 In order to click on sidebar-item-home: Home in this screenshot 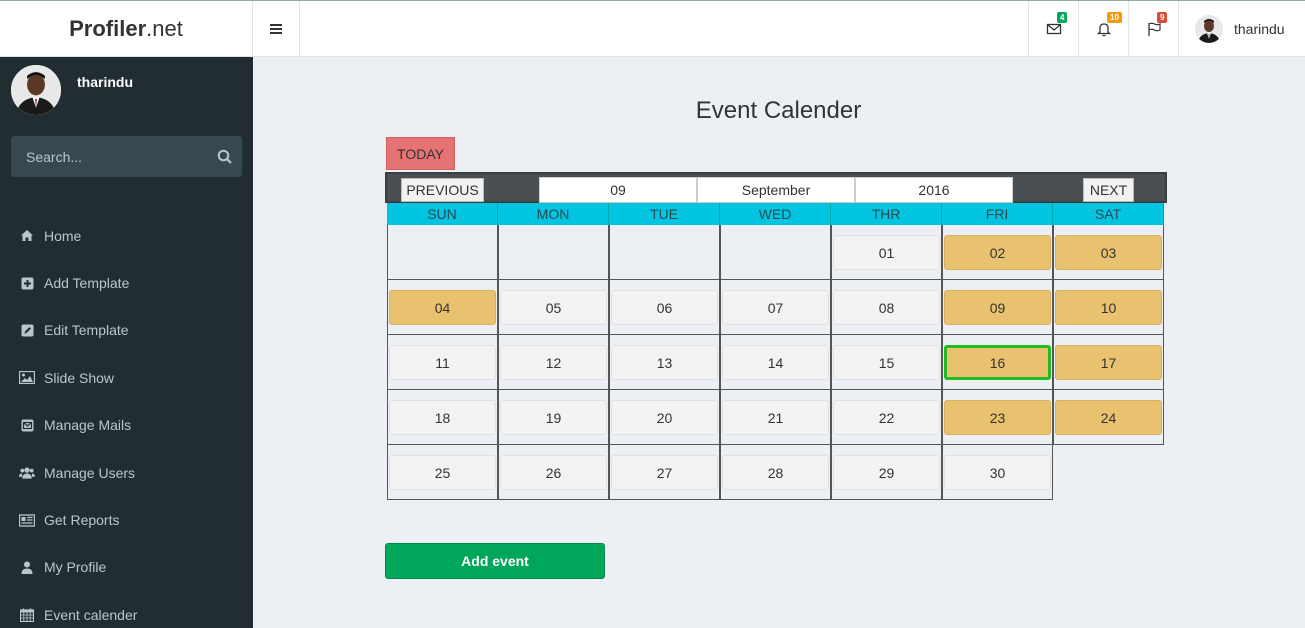, I will do `click(126, 235)`.